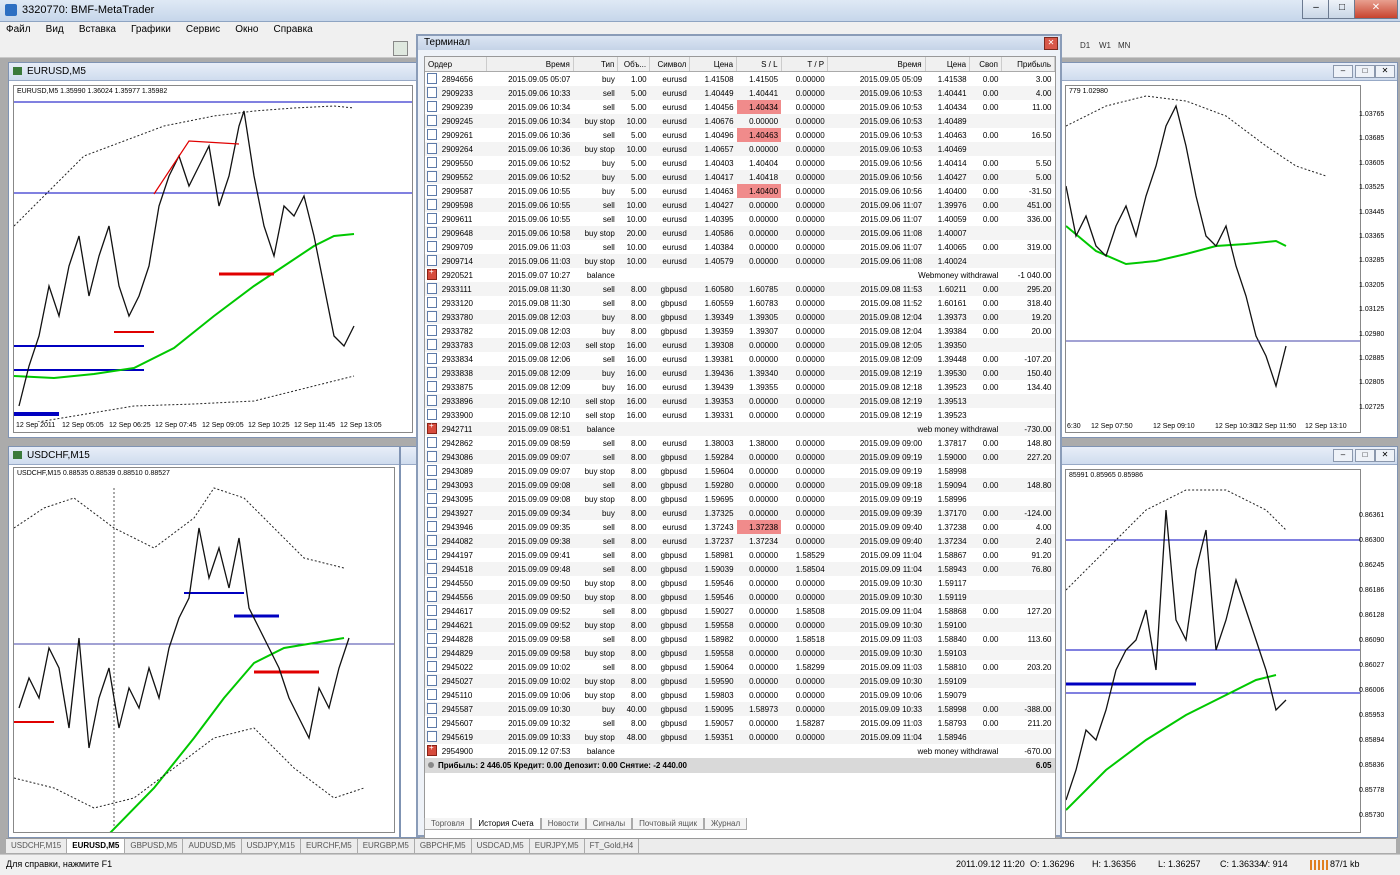 The image size is (1400, 875). Describe the element at coordinates (985, 64) in the screenshot. I see `col-header-swap: Своп` at that location.